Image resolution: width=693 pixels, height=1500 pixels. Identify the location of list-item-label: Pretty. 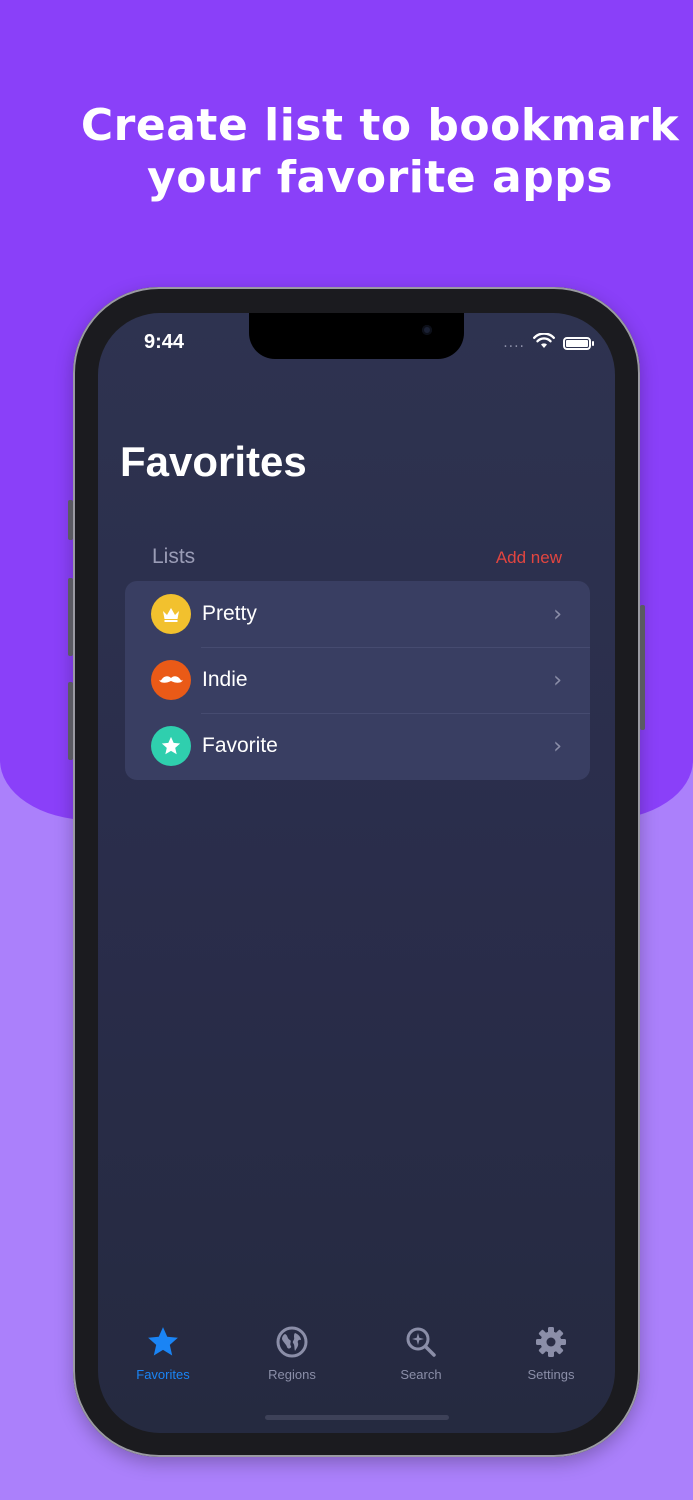
(229, 613).